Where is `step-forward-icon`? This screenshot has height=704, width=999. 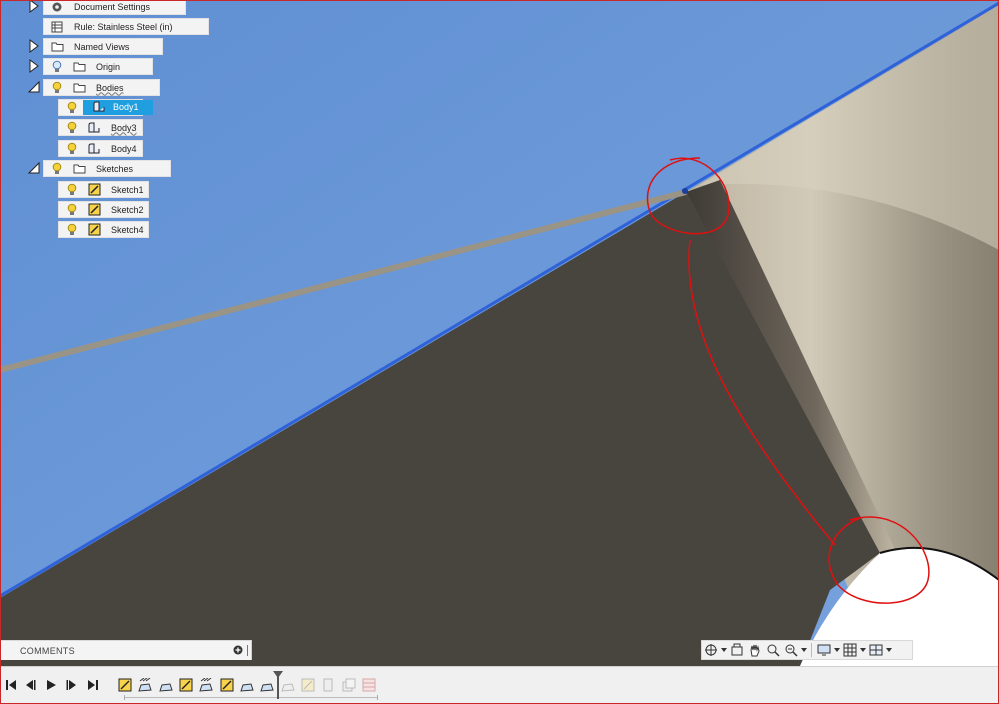
step-forward-icon is located at coordinates (72, 685).